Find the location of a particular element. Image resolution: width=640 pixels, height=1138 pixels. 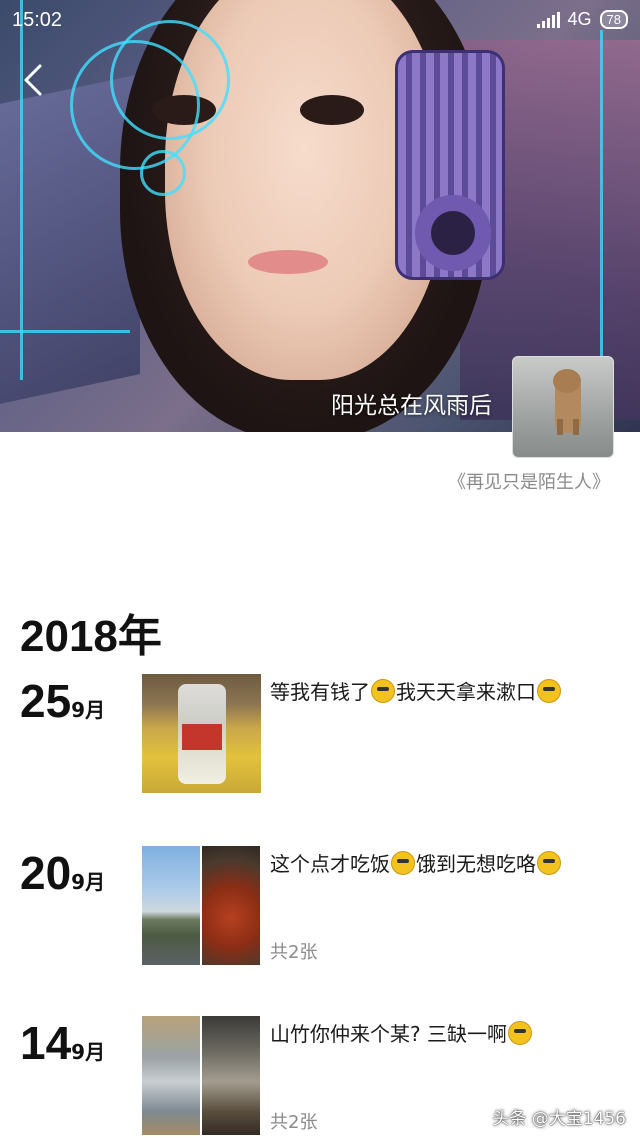

entry-date: 259月 is located at coordinates (62, 701).